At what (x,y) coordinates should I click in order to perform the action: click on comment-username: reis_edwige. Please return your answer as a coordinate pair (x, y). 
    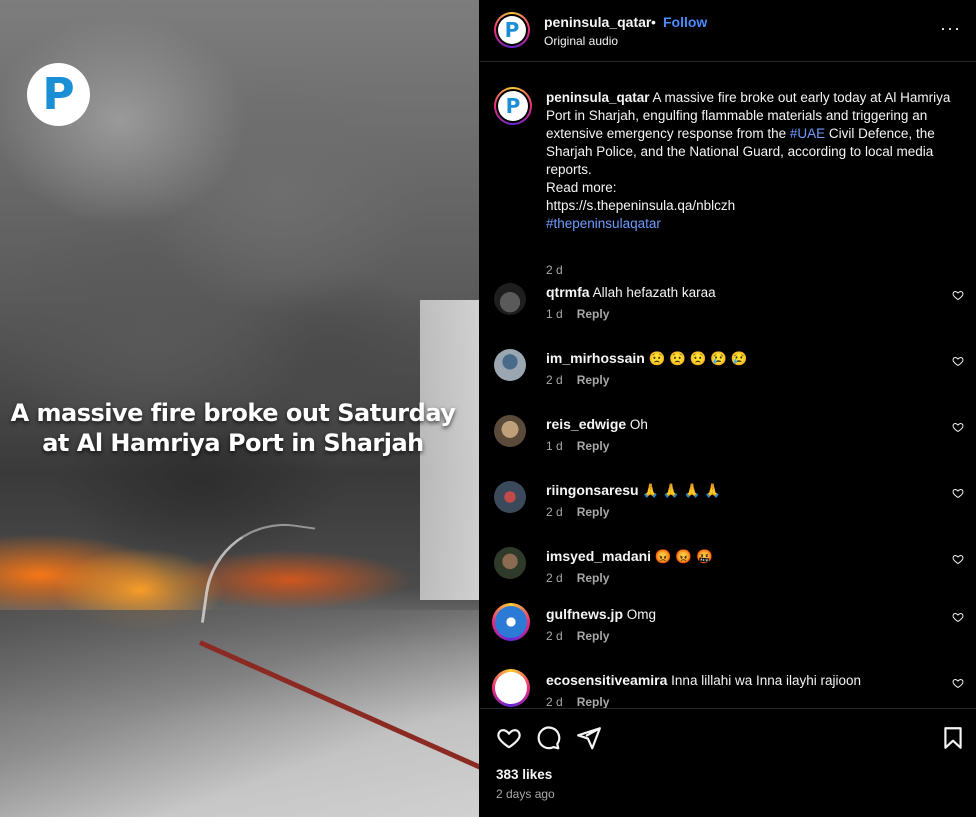
    Looking at the image, I should click on (586, 424).